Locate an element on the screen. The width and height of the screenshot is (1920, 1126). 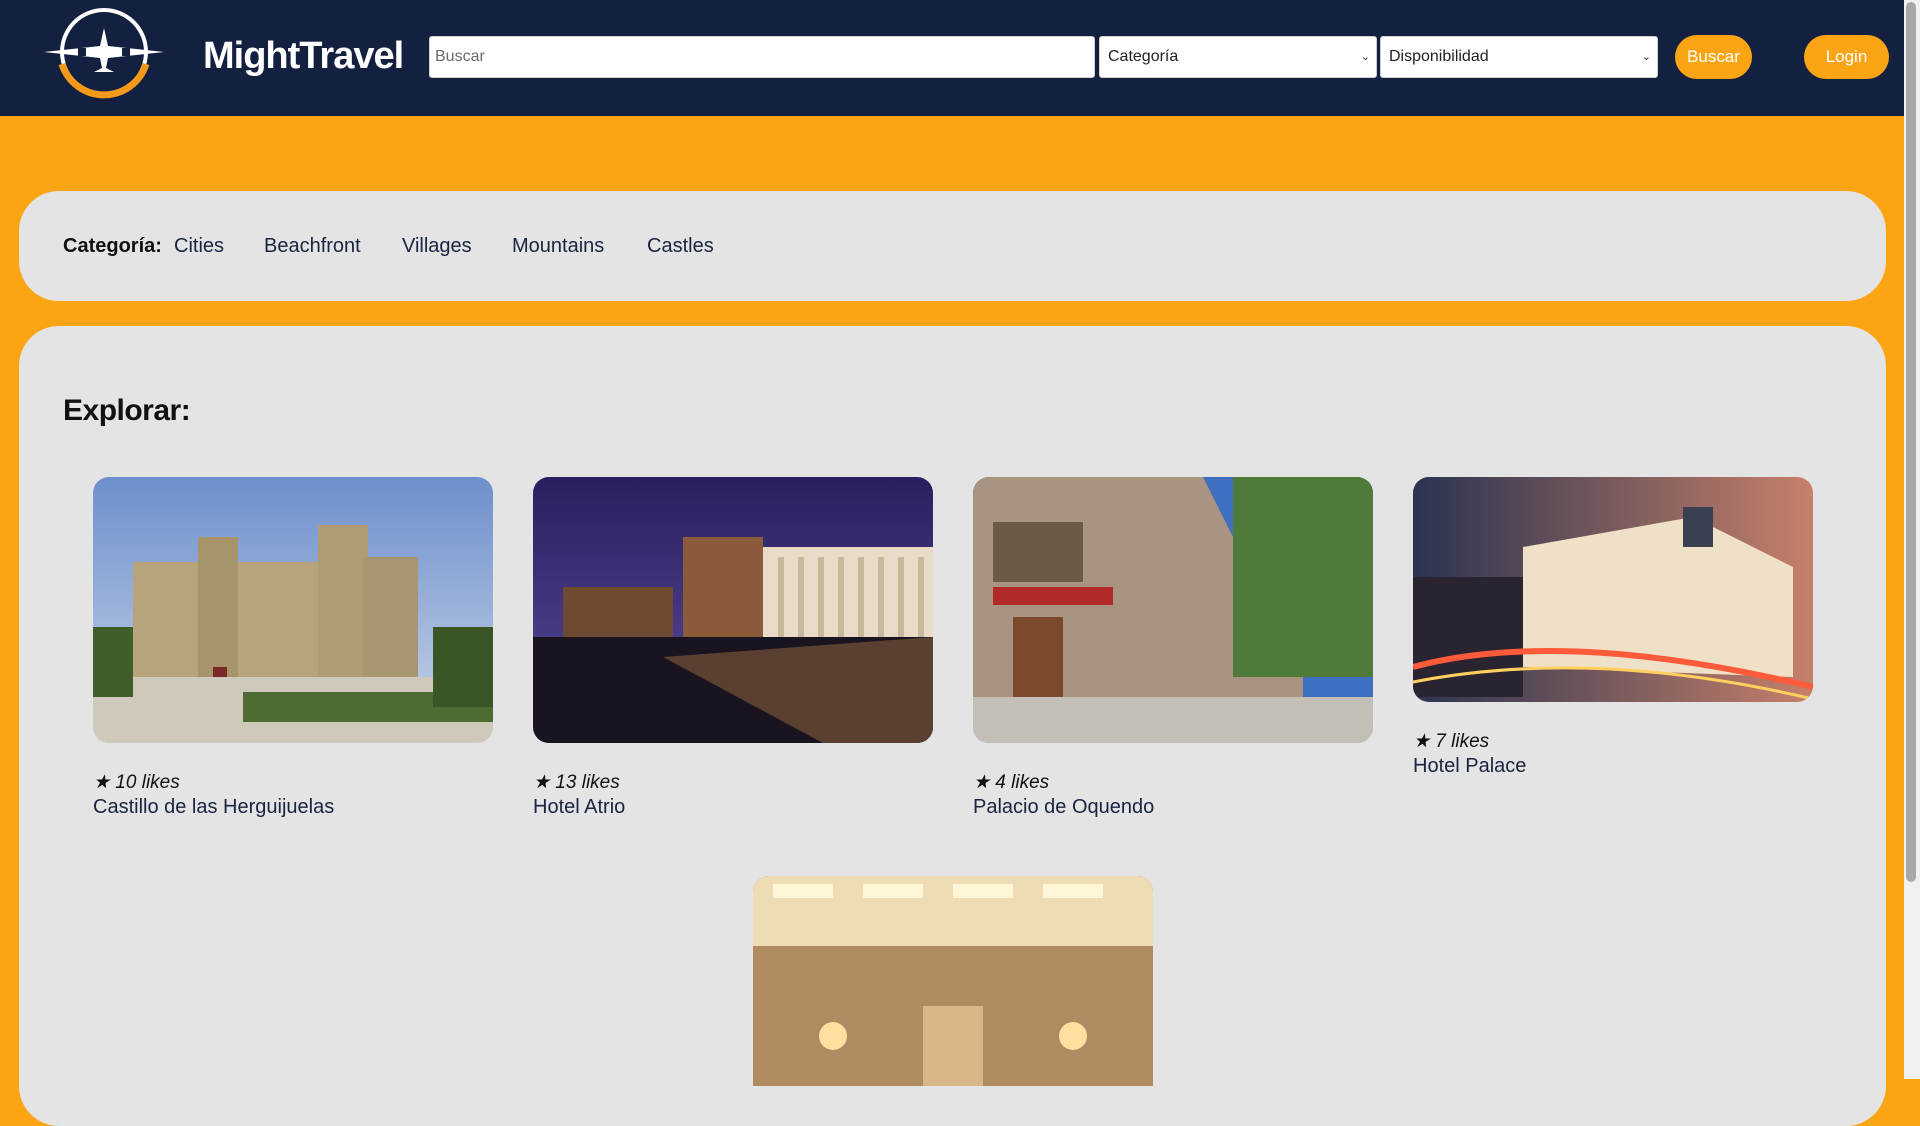
page-scrollbar is located at coordinates (1912, 539).